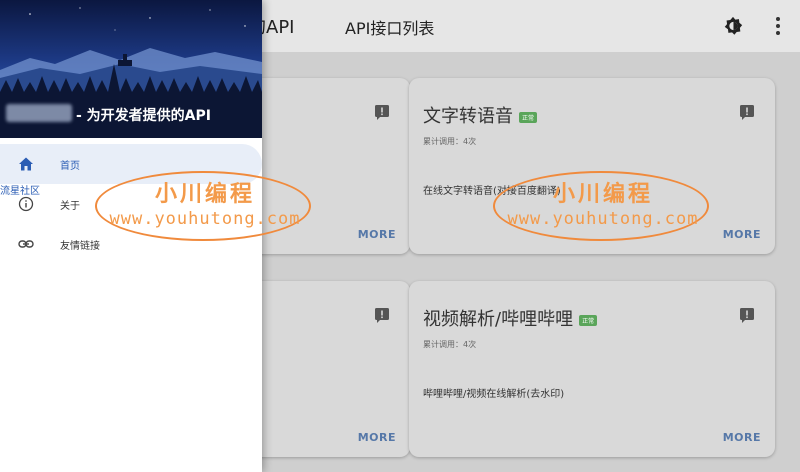 Image resolution: width=800 pixels, height=472 pixels. I want to click on drawer-header: - 为开发者提供的API, so click(131, 69).